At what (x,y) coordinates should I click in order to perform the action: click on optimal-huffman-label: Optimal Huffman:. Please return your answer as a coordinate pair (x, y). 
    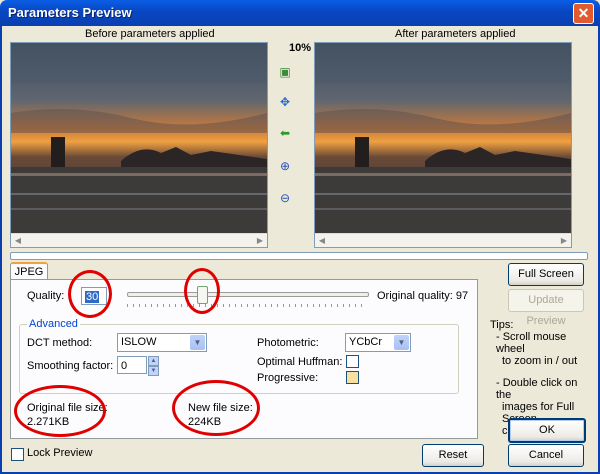
    Looking at the image, I should click on (300, 362).